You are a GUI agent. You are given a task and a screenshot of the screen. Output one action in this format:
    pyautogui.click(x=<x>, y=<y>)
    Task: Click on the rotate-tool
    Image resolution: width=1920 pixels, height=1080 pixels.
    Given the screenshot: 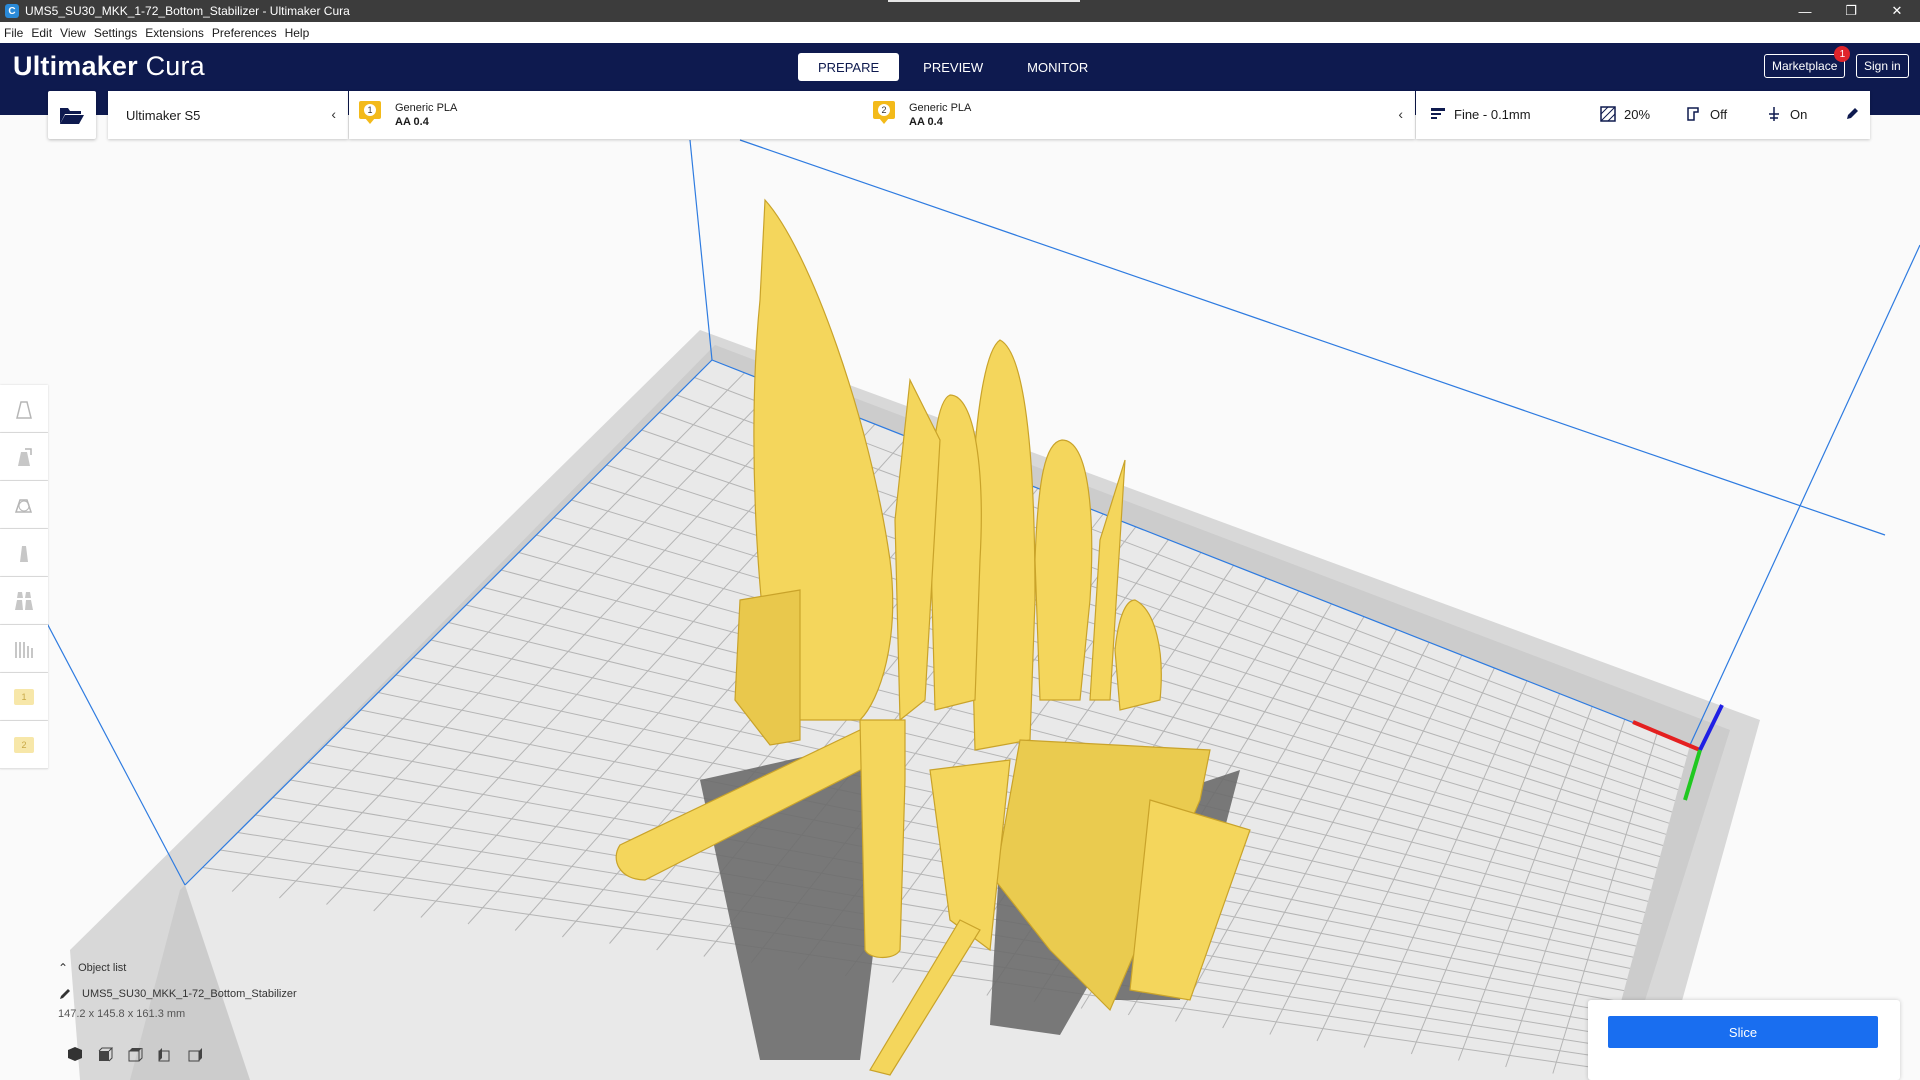 What is the action you would take?
    pyautogui.click(x=24, y=505)
    